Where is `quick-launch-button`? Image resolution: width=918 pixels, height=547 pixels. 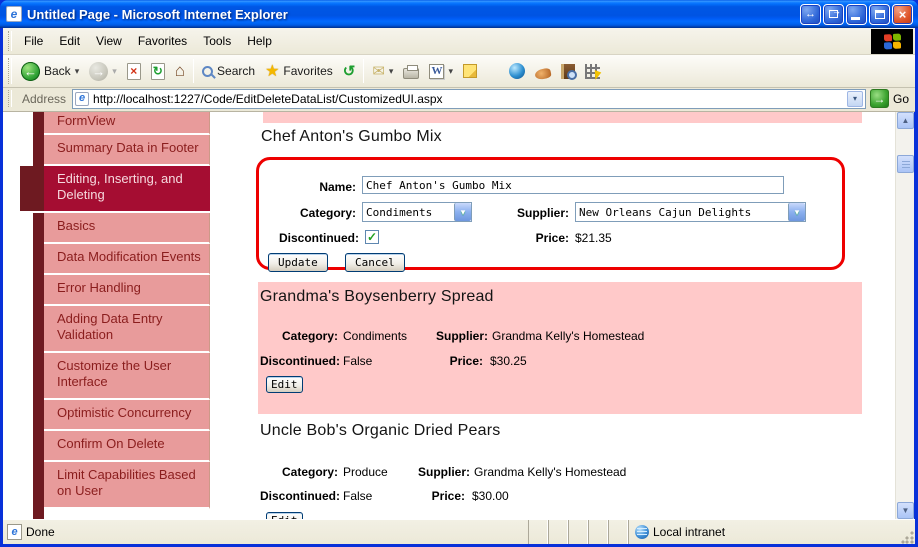
quick-launch-button is located at coordinates (543, 71).